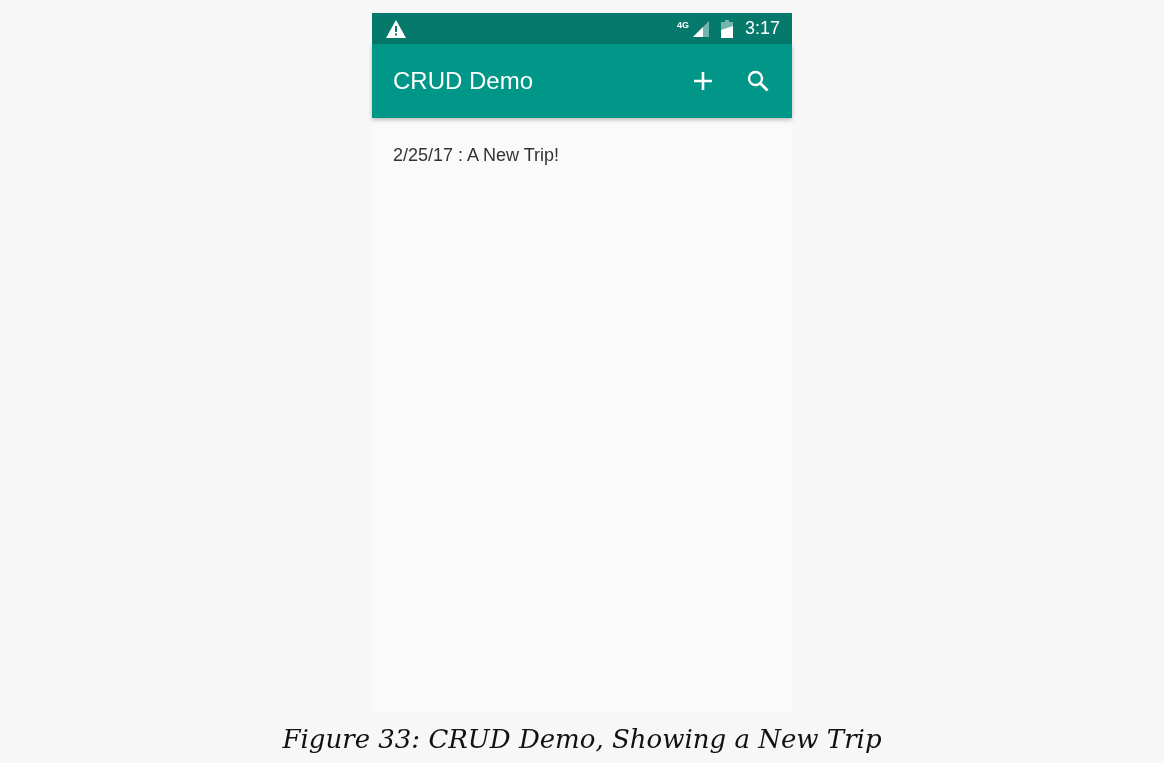 This screenshot has height=763, width=1164. I want to click on app-title: CRUD Demo, so click(463, 81).